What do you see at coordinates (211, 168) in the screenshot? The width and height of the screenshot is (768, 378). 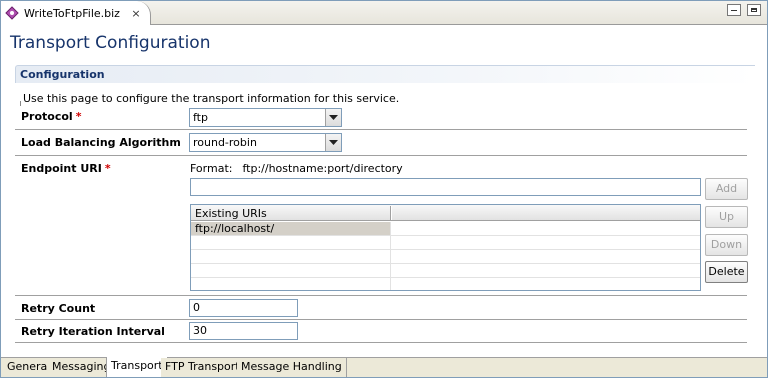 I see `uri-format-label: Format:` at bounding box center [211, 168].